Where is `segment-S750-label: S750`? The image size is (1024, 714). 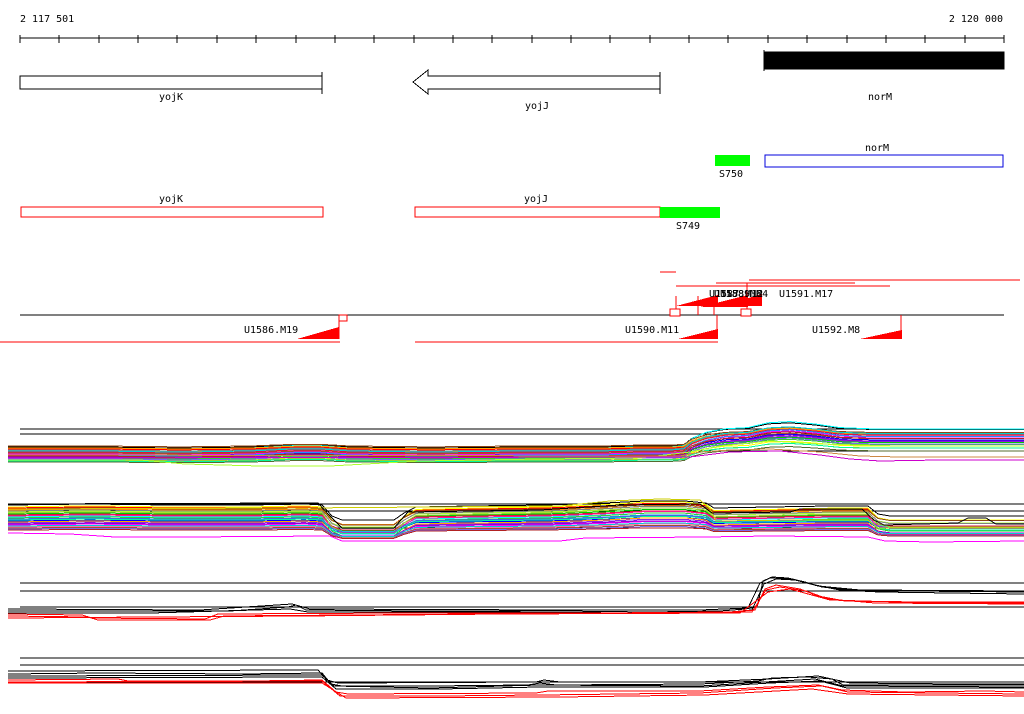 segment-S750-label: S750 is located at coordinates (731, 174).